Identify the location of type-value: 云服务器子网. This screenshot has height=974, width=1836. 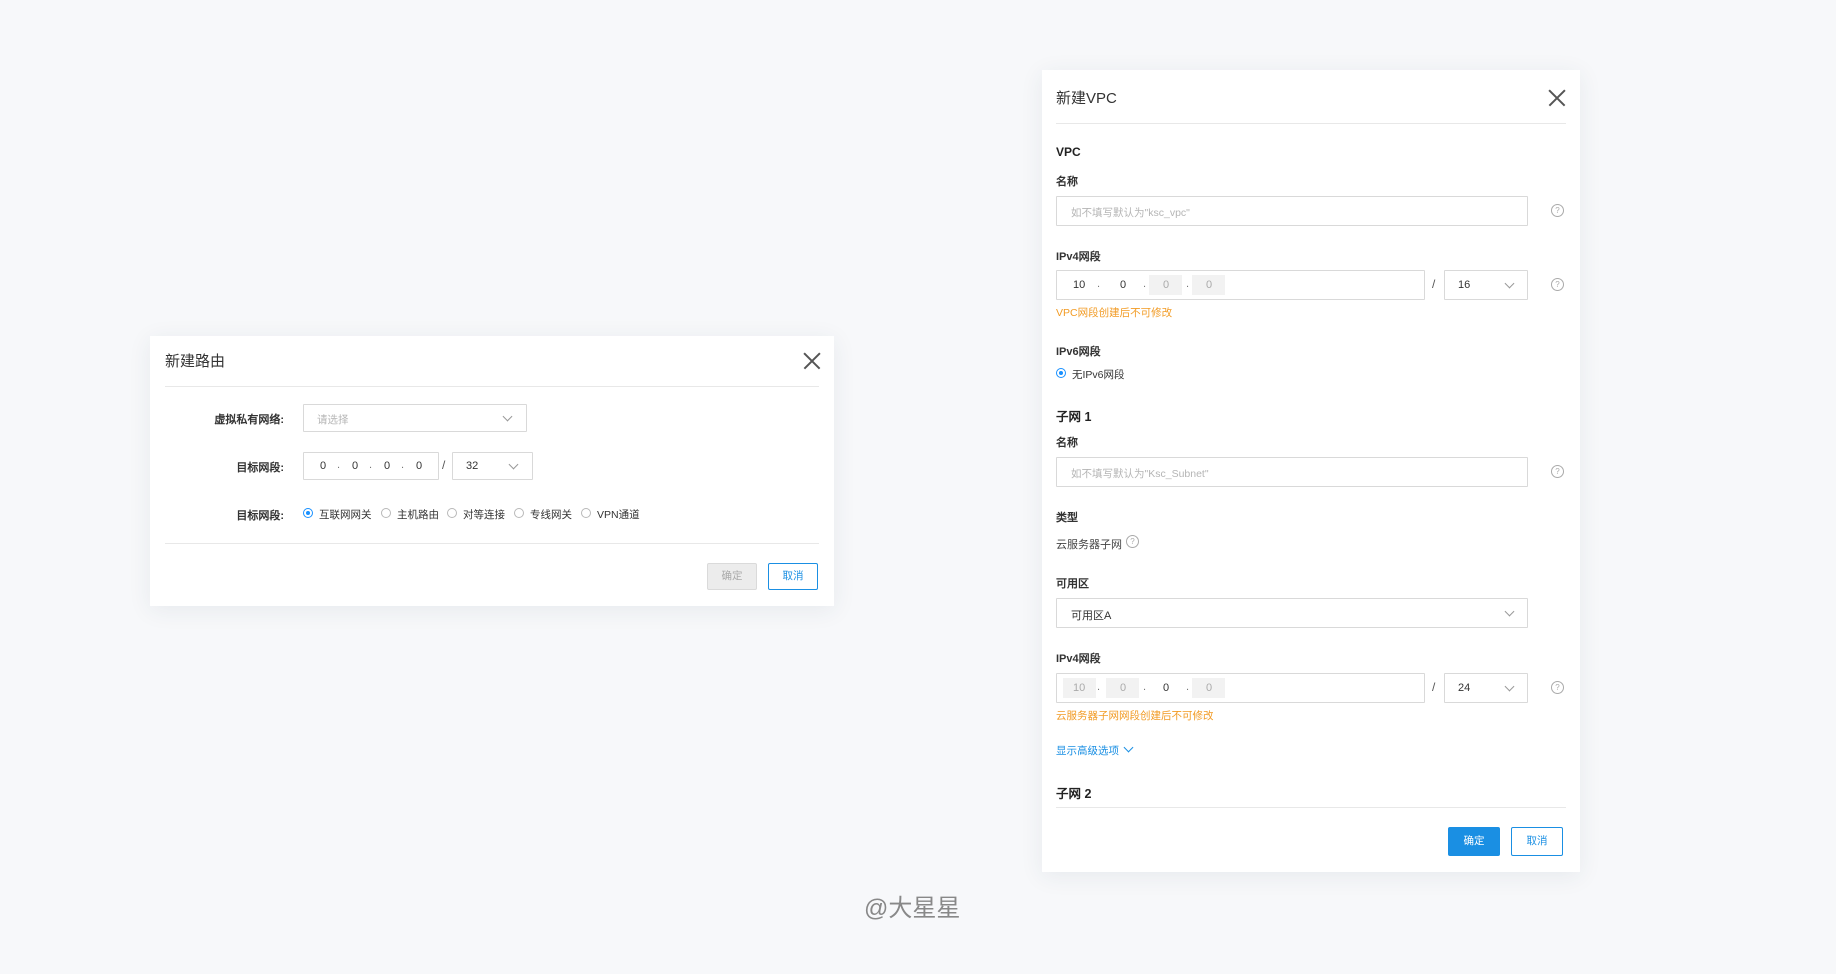
(1089, 545).